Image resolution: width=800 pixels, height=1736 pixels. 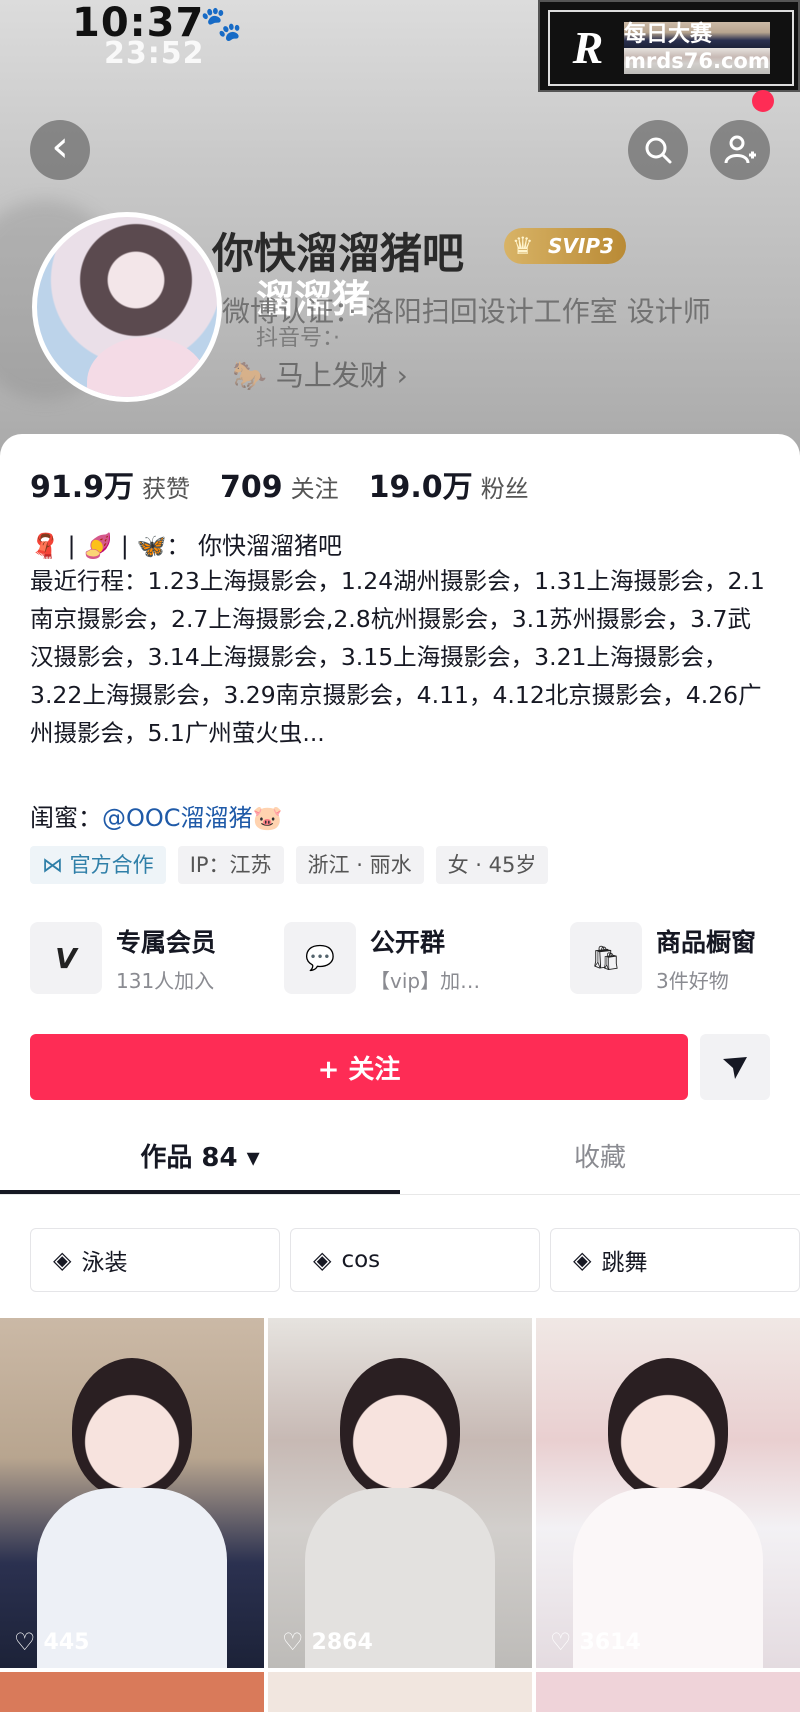 I want to click on stat-followers-label: 粉丝, so click(x=504, y=489).